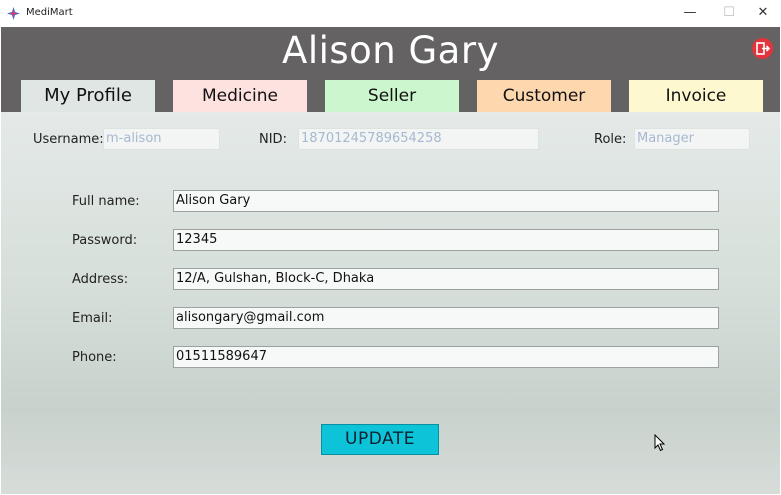 The height and width of the screenshot is (495, 781). Describe the element at coordinates (92, 318) in the screenshot. I see `email-label: Email:` at that location.